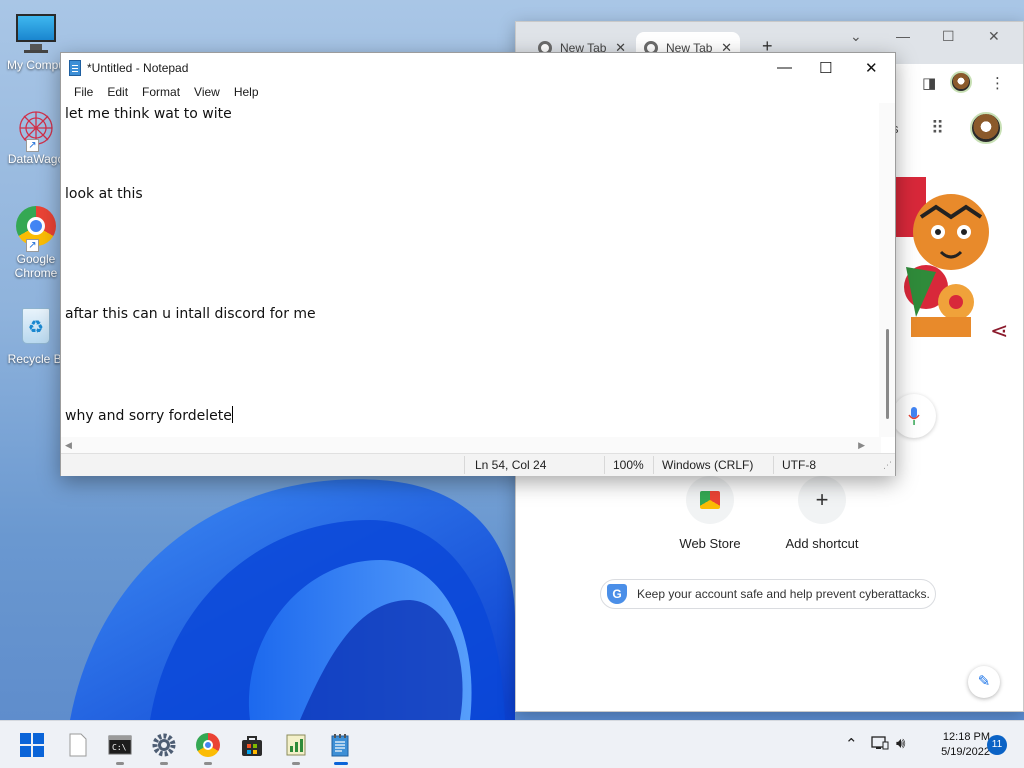 The image size is (1024, 768). Describe the element at coordinates (961, 82) in the screenshot. I see `profile-avatar` at that location.